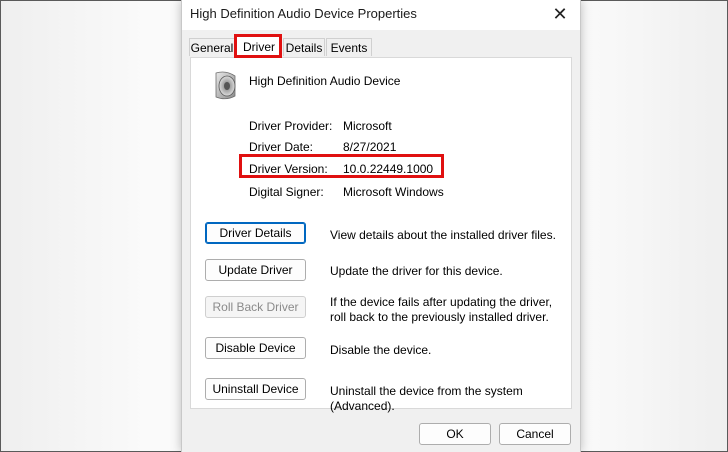 This screenshot has width=728, height=452. What do you see at coordinates (325, 81) in the screenshot?
I see `device-name: High Definition Audio Device` at bounding box center [325, 81].